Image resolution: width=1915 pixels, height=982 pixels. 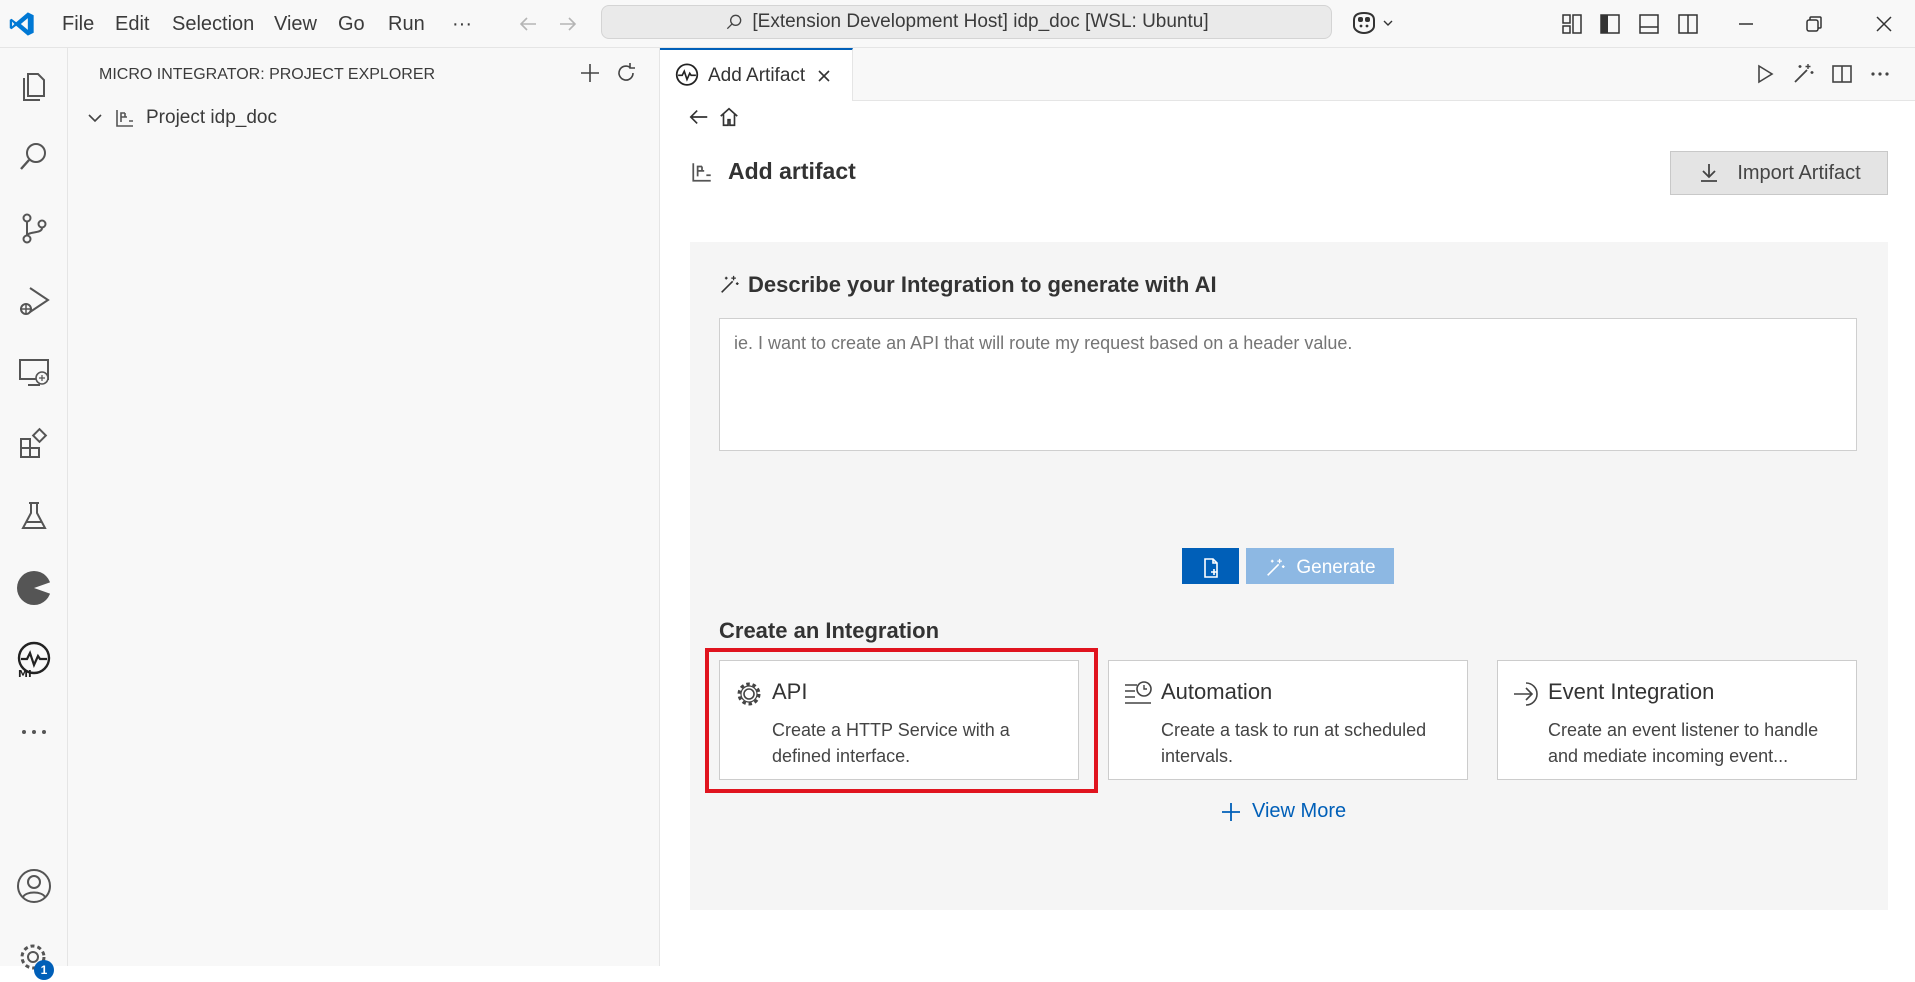 I want to click on generate-label: Generate, so click(x=1336, y=567).